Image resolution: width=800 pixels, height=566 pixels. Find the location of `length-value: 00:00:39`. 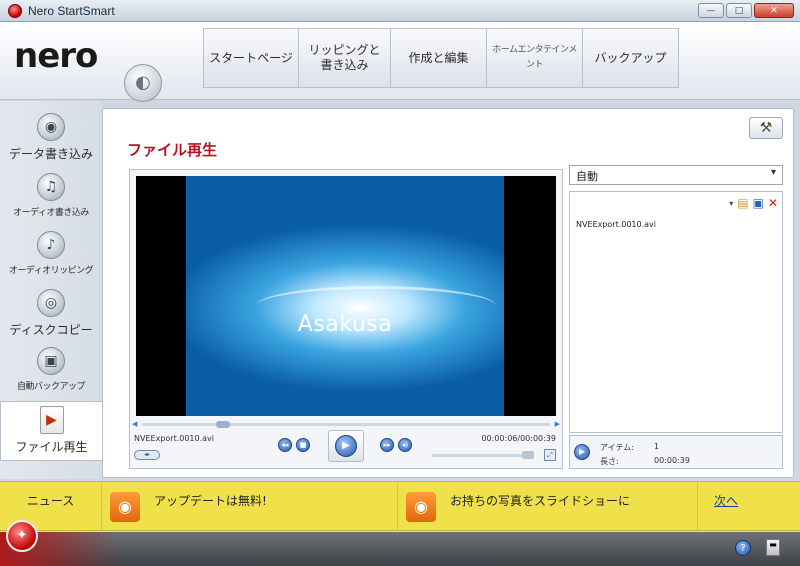

length-value: 00:00:39 is located at coordinates (672, 460).